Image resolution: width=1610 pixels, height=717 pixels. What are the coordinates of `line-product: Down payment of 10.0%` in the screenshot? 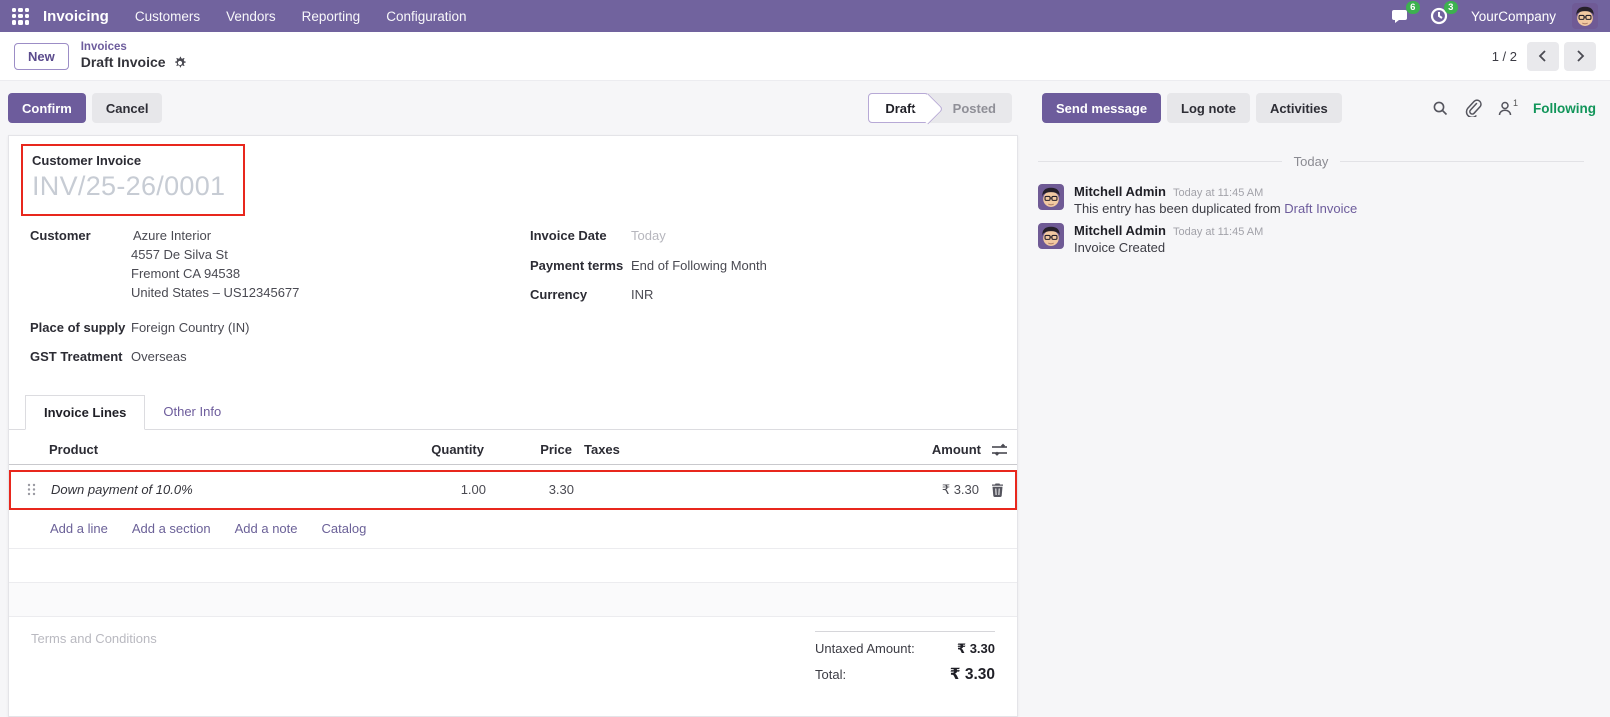 It's located at (216, 489).